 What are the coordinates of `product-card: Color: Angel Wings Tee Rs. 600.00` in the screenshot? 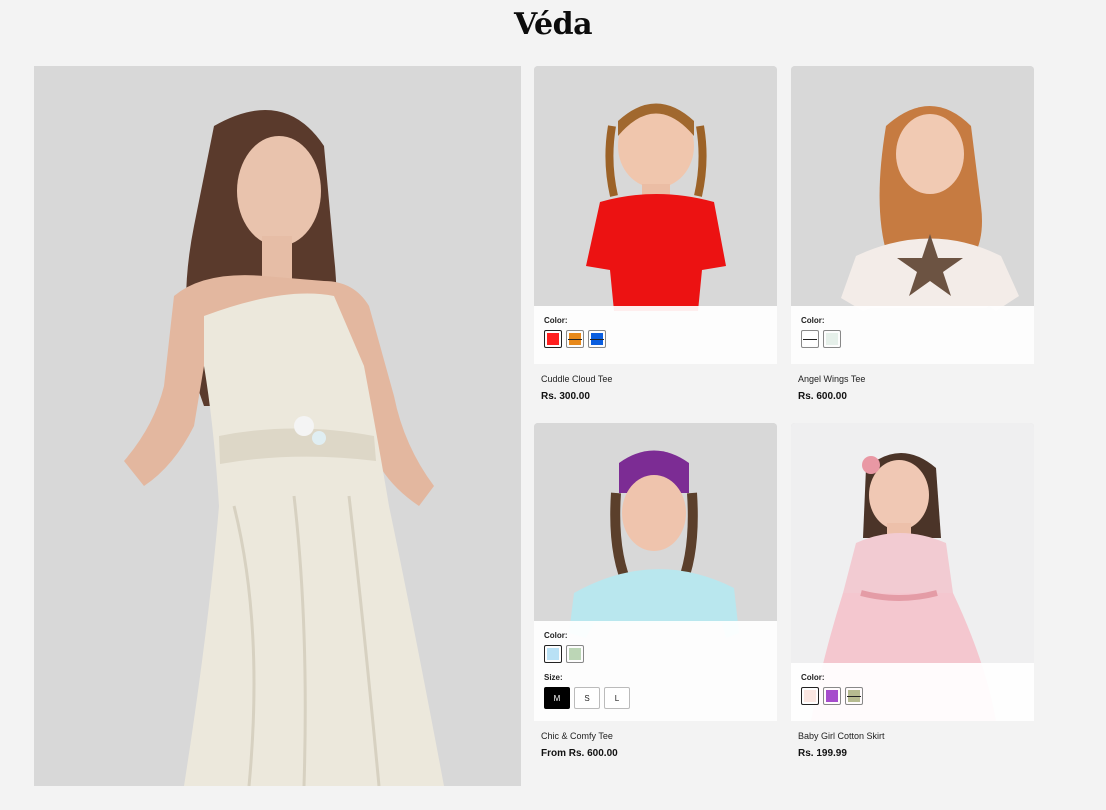 It's located at (912, 234).